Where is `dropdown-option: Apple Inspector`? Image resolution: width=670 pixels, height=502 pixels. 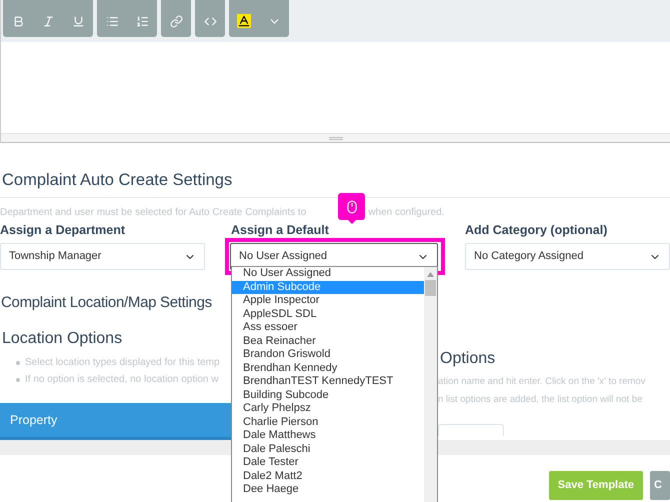
dropdown-option: Apple Inspector is located at coordinates (328, 301).